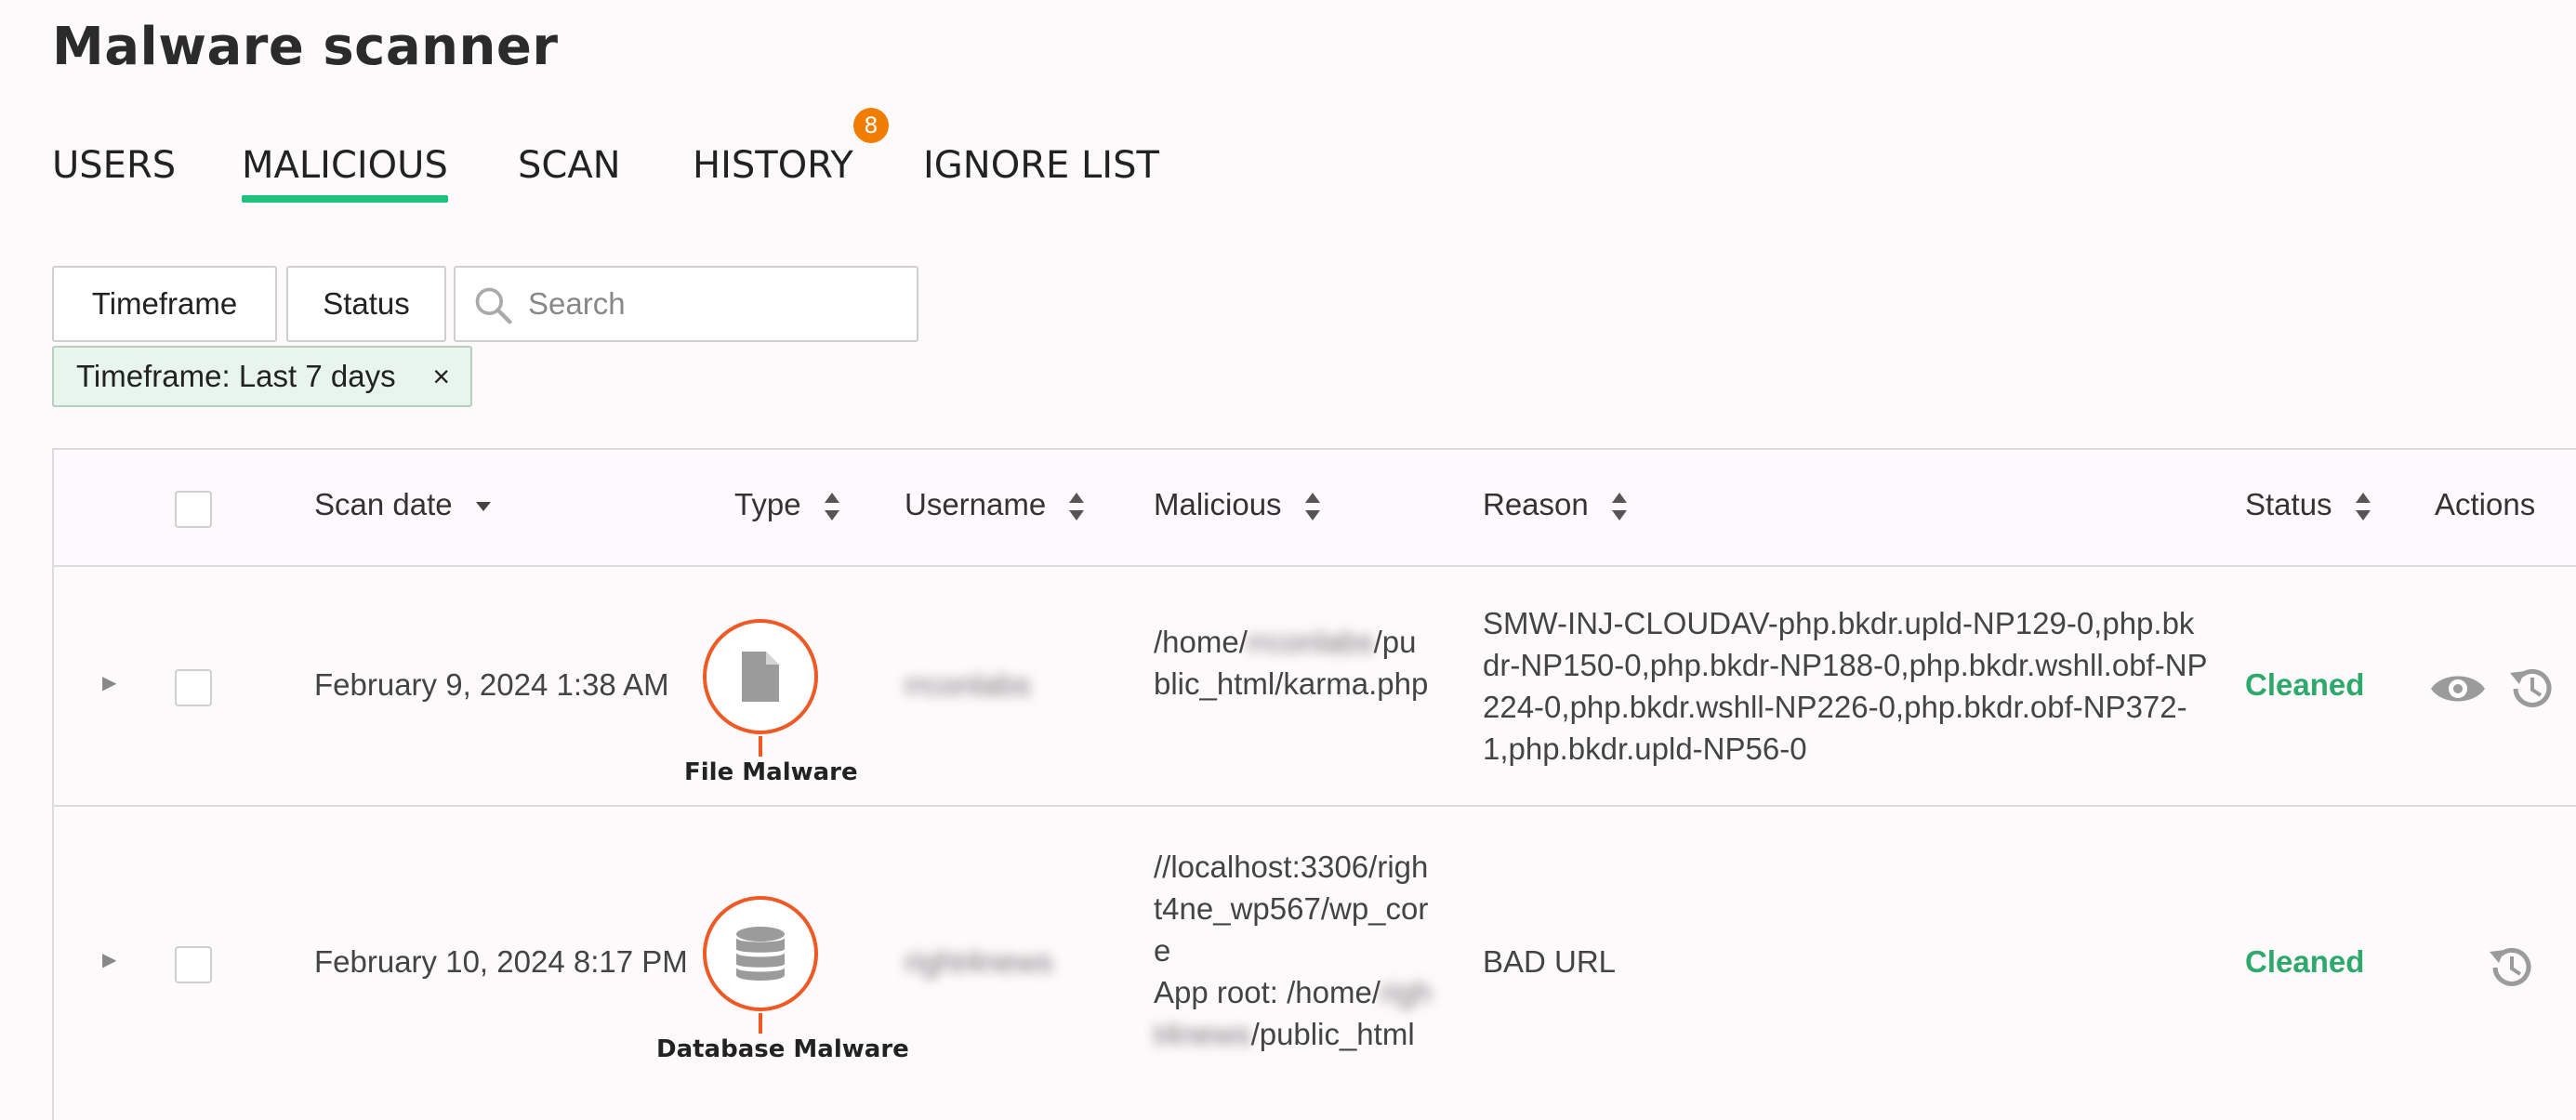 The width and height of the screenshot is (2576, 1120). I want to click on timeframe-filter-button: Timeframe, so click(164, 304).